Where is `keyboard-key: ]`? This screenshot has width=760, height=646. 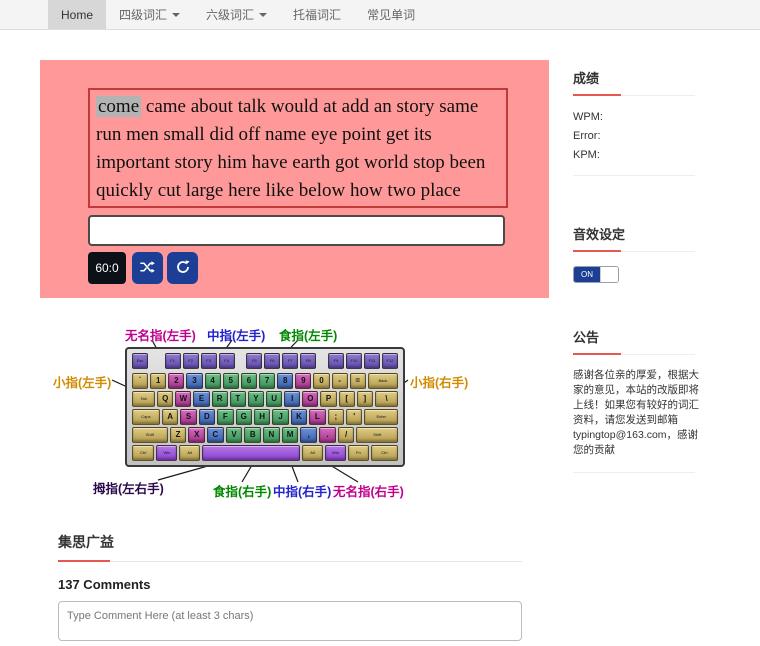 keyboard-key: ] is located at coordinates (364, 399).